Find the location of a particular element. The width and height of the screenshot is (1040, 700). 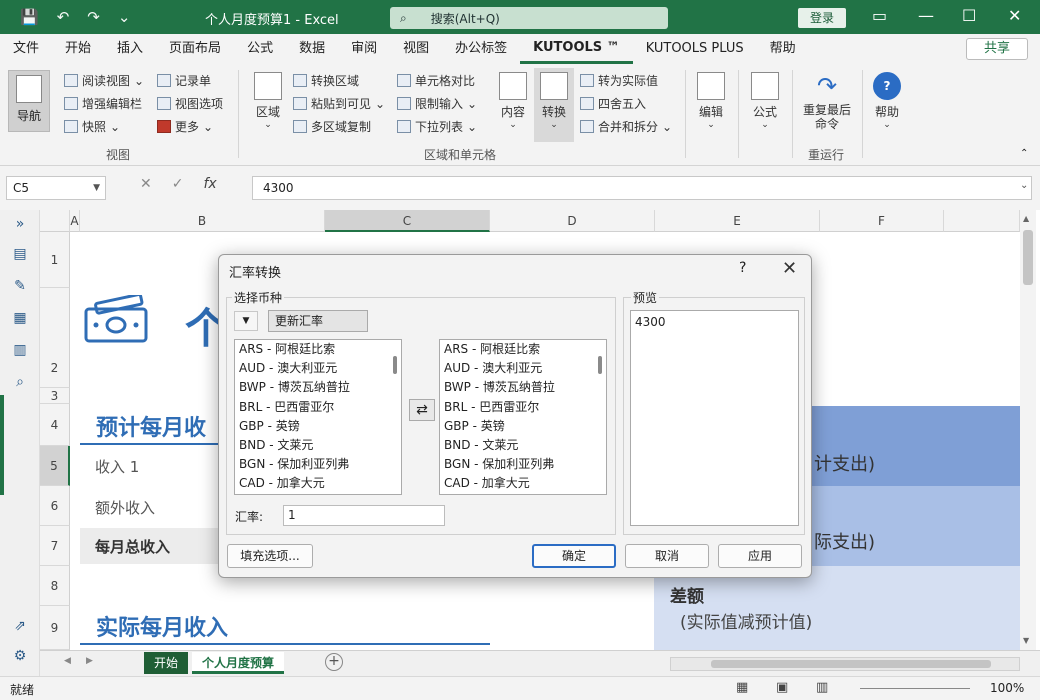

row-header-4: 4 is located at coordinates (55, 425).